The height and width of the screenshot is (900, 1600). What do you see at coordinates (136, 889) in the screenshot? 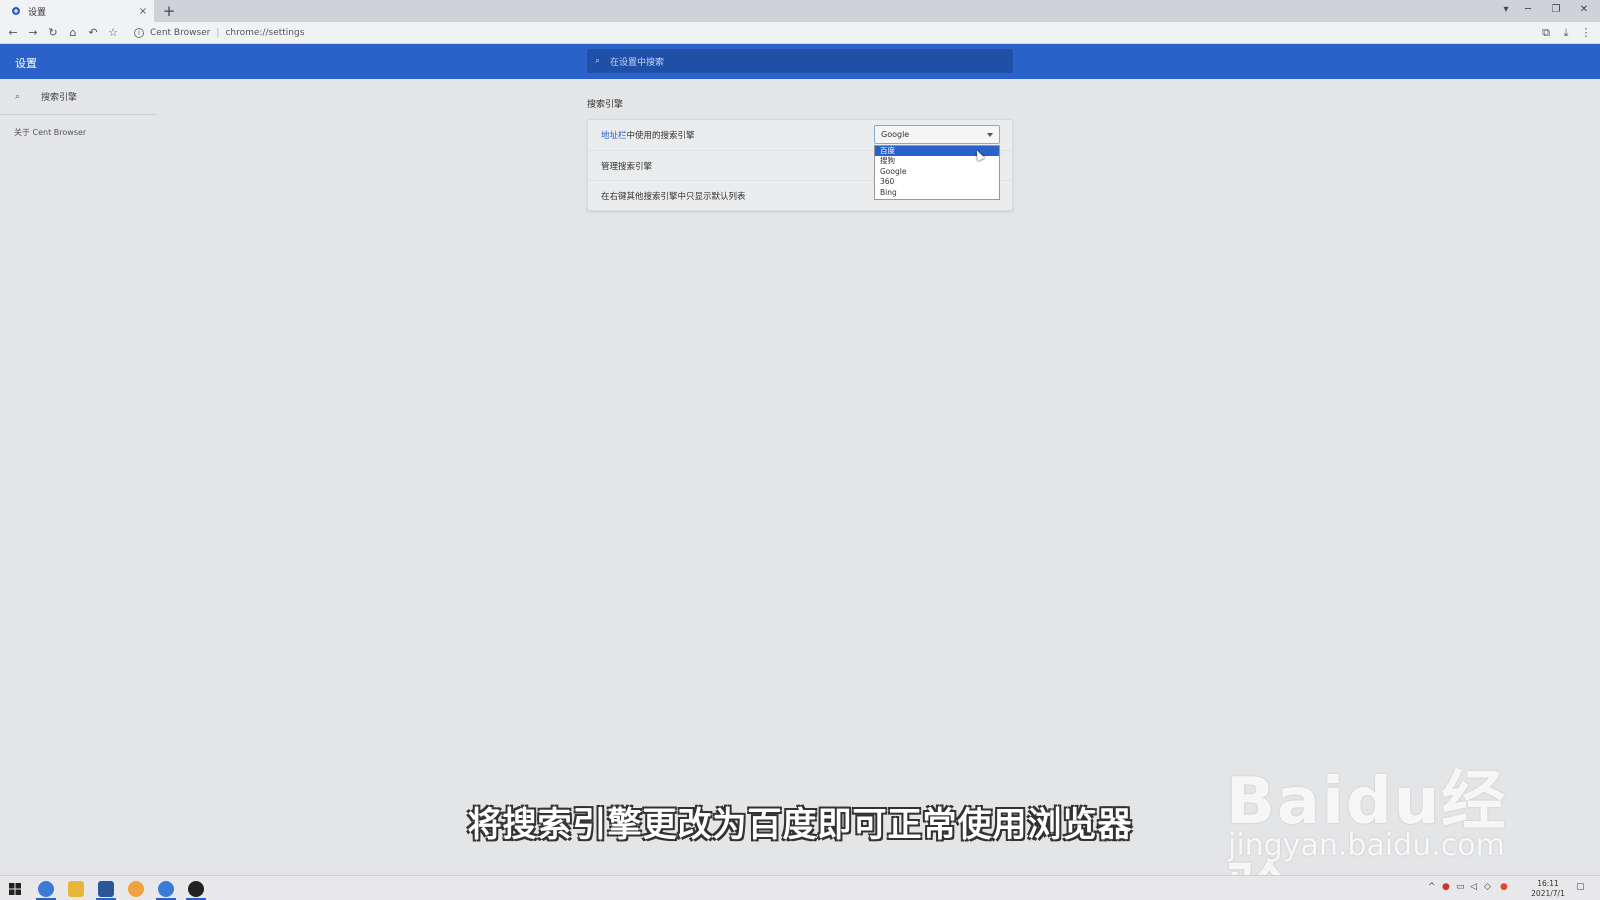
I see `chat-app-icon` at bounding box center [136, 889].